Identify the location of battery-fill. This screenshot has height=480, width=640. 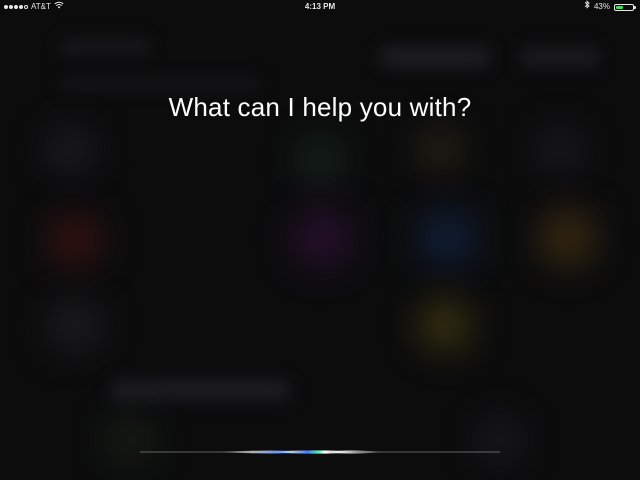
(619, 7).